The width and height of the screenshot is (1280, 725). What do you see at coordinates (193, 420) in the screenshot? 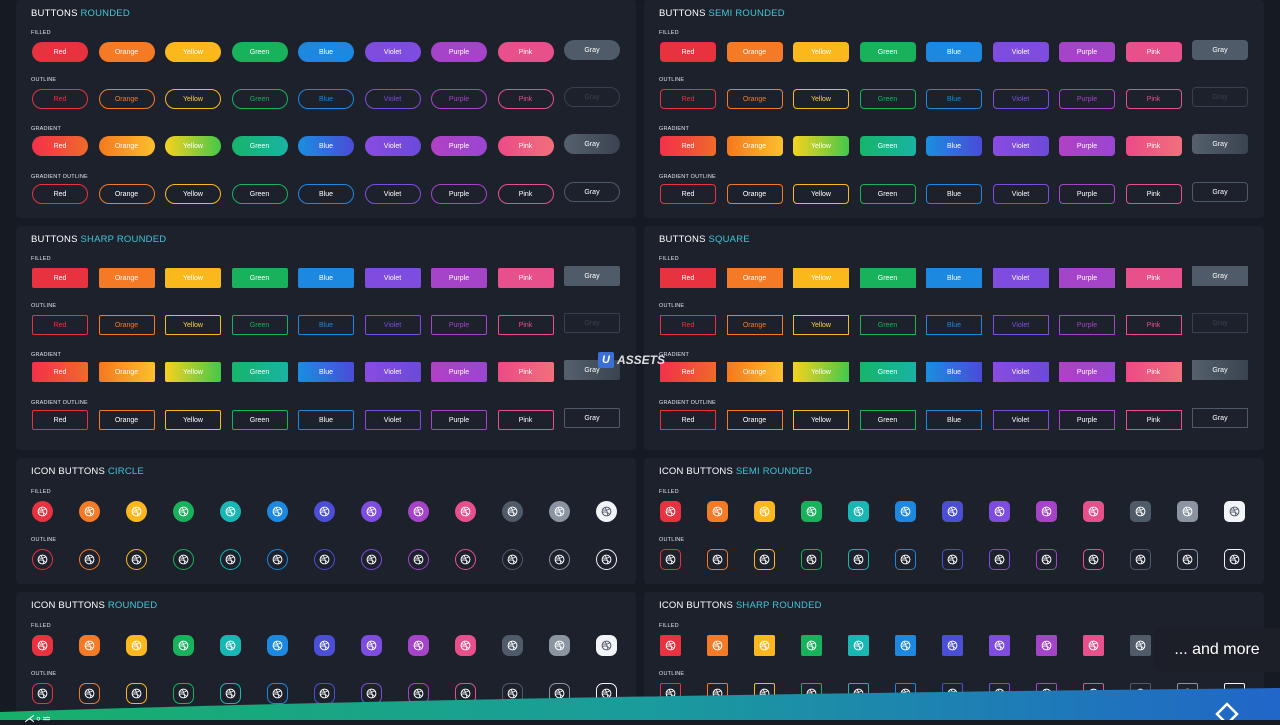
I see `yellow-gout-button: Yellow` at bounding box center [193, 420].